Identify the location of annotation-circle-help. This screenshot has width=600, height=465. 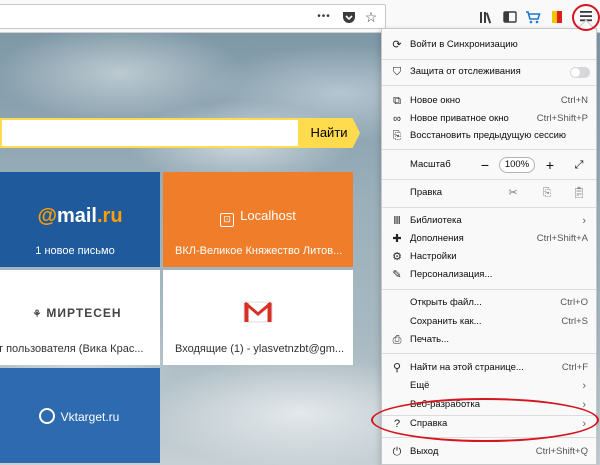
(485, 420).